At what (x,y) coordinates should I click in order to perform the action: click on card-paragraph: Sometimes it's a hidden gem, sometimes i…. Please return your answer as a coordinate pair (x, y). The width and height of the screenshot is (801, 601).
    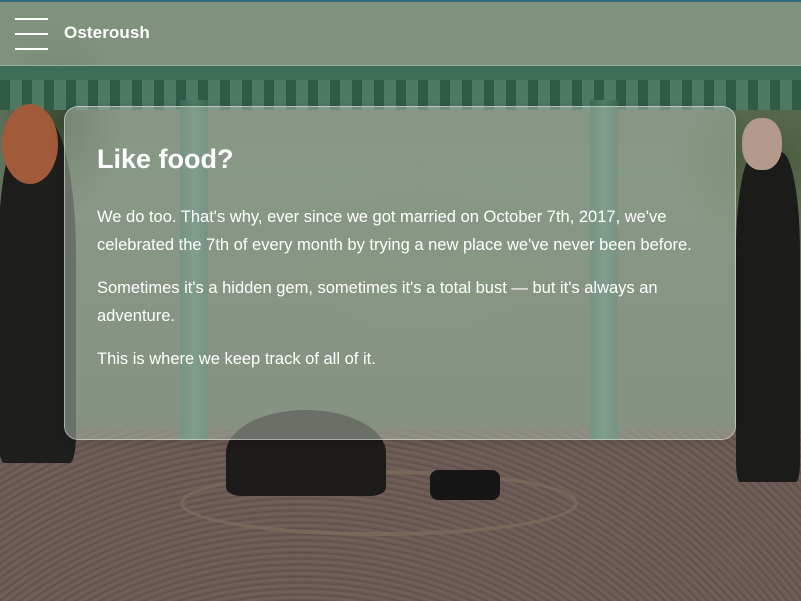
    Looking at the image, I should click on (377, 302).